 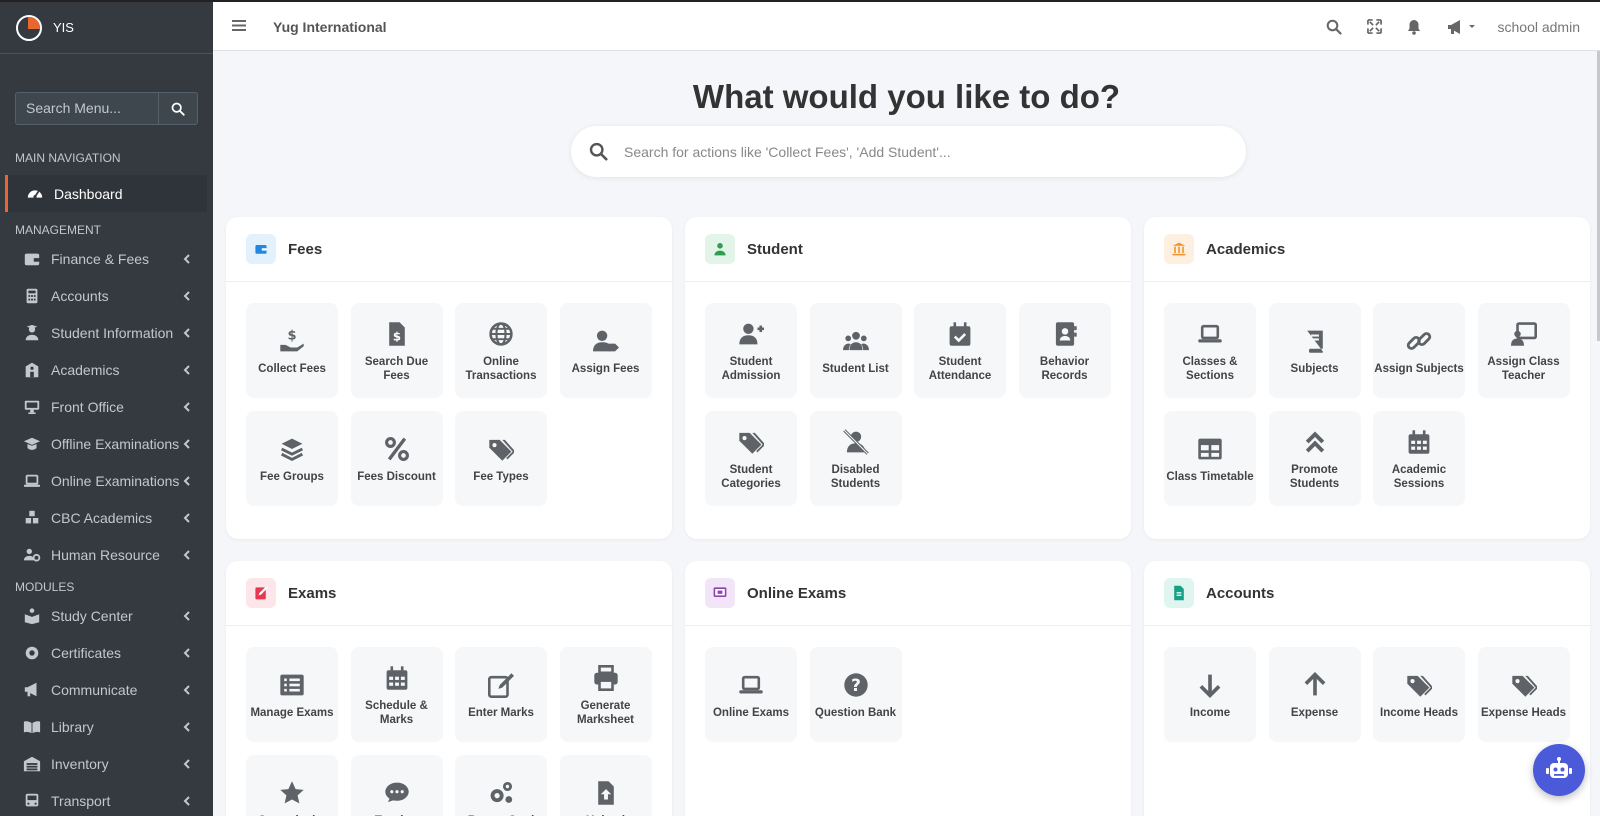 I want to click on user-slash-icon, so click(x=856, y=442).